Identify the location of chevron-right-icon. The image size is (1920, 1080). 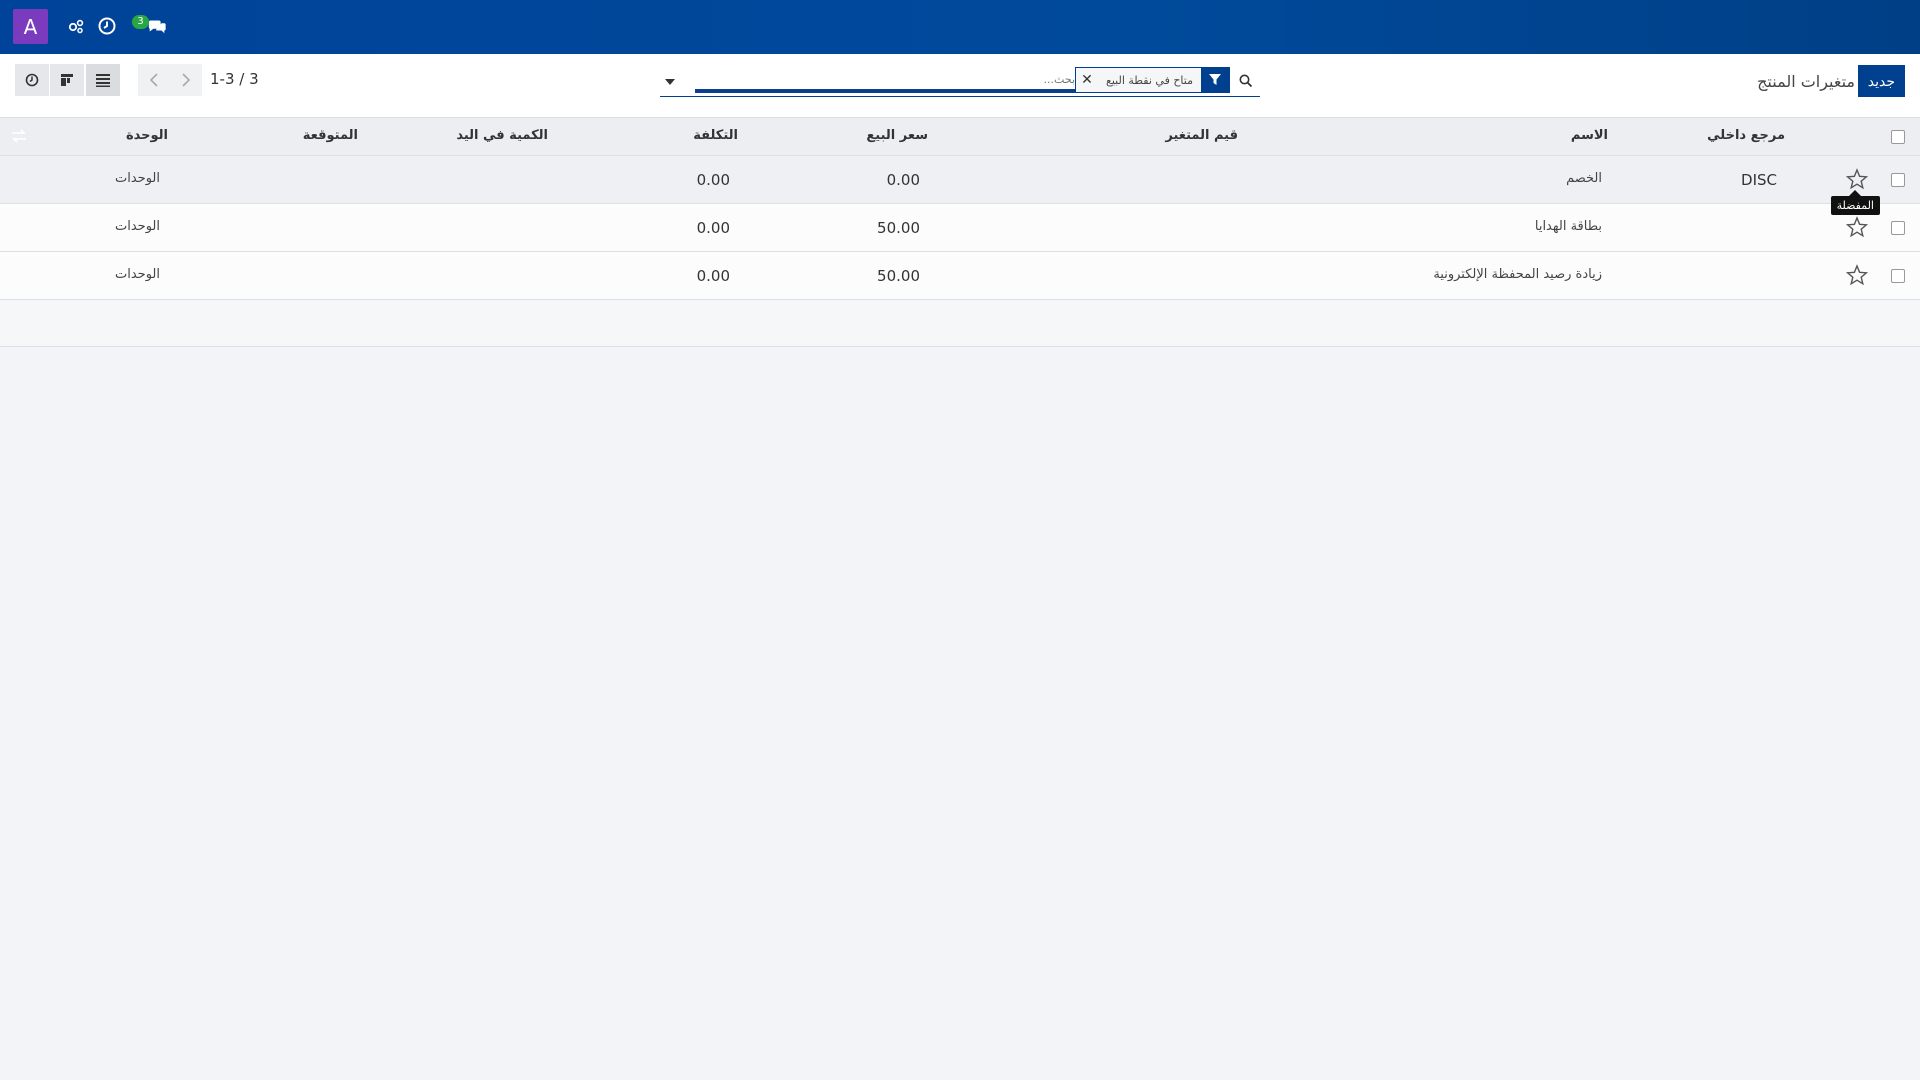
(186, 80).